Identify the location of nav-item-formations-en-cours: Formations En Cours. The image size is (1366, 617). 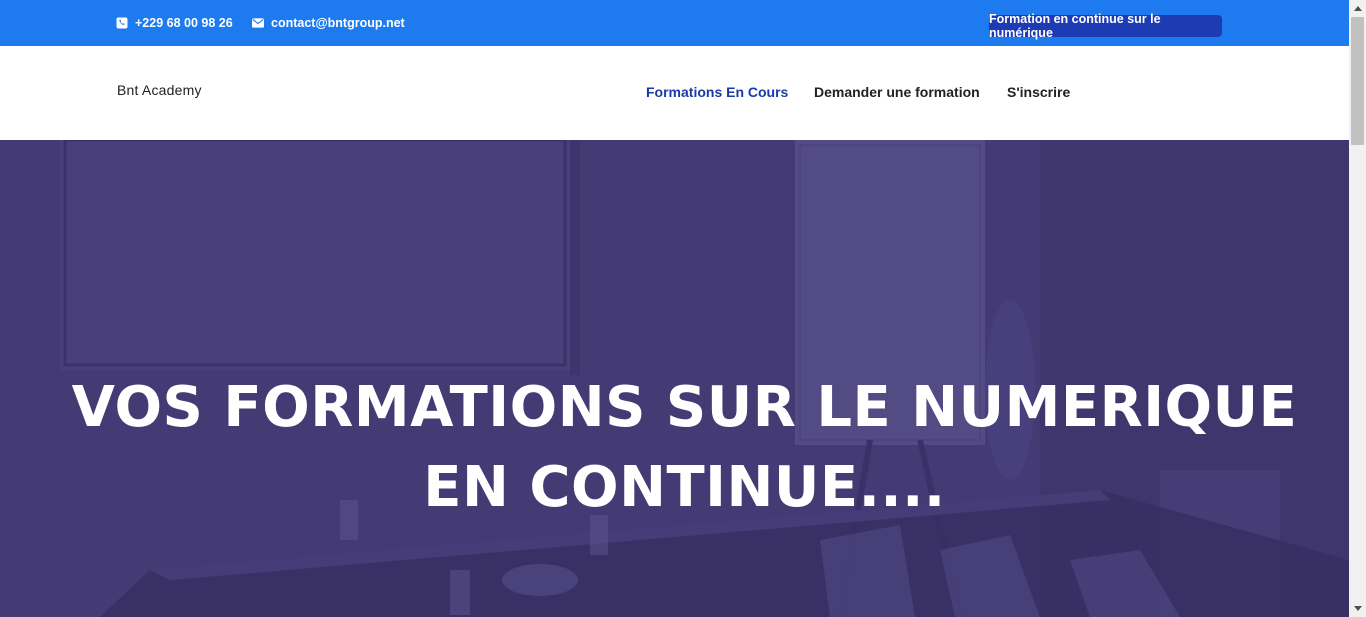
(717, 92).